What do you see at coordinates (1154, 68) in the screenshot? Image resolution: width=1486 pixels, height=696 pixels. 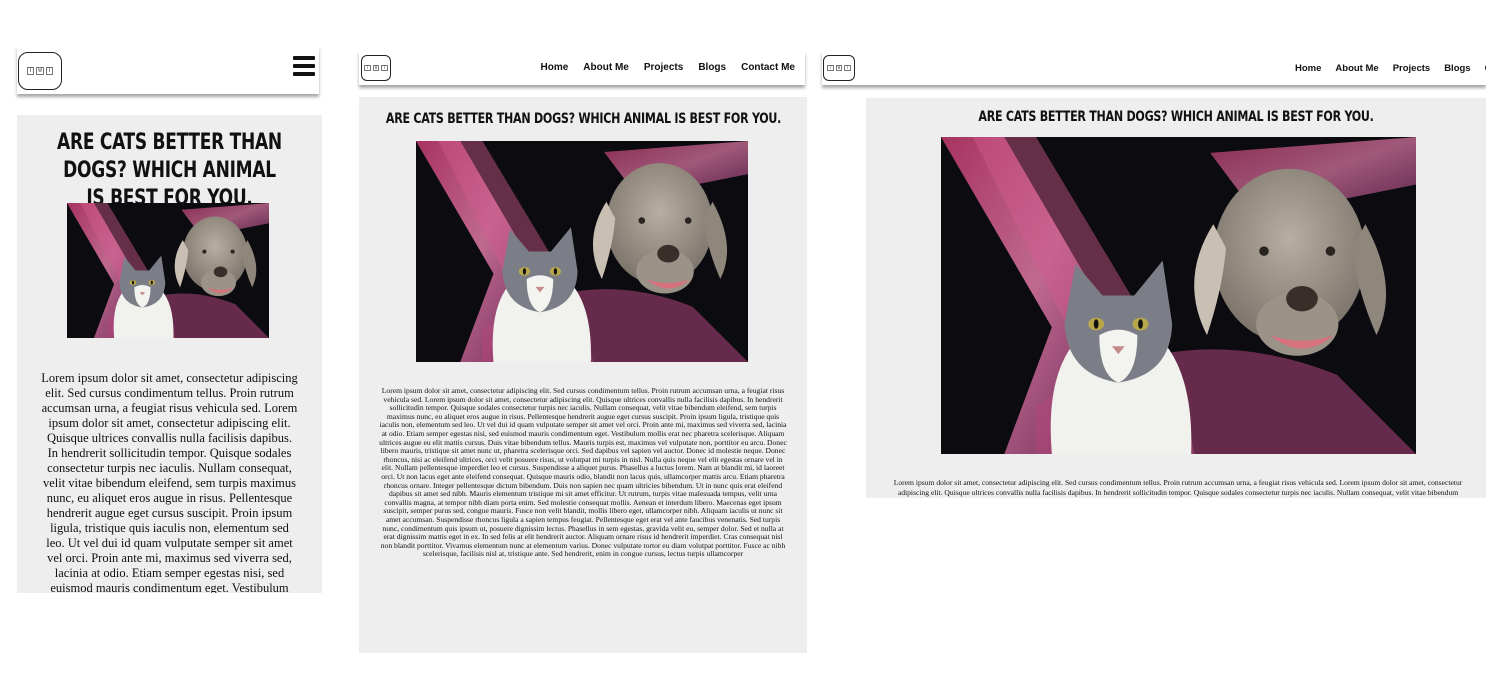 I see `desktop-header: T W T Home About Me Projects Blogs Co` at bounding box center [1154, 68].